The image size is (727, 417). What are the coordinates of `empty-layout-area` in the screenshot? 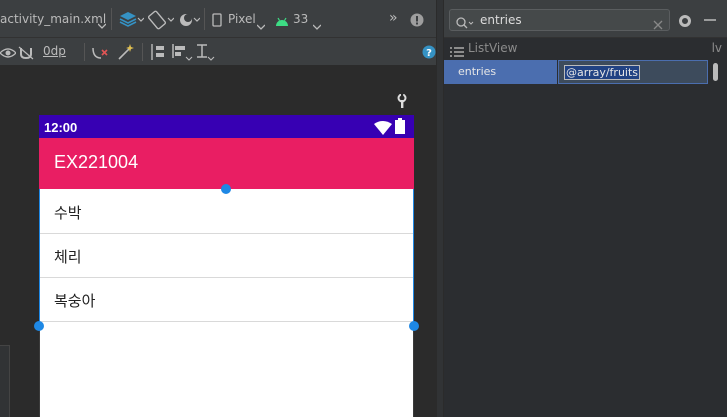 It's located at (226, 369).